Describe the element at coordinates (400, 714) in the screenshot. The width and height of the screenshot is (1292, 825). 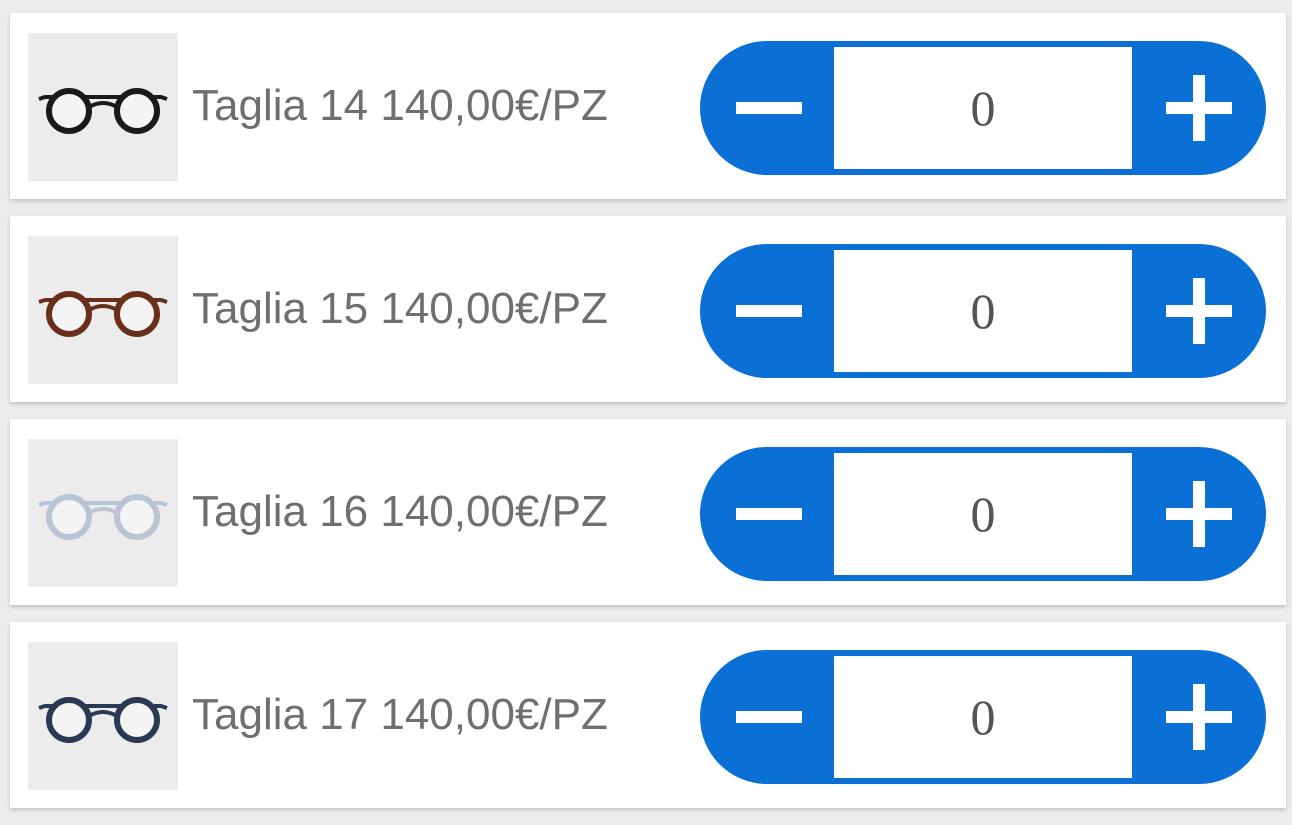
I see `product-label: Taglia 17 140,00€/PZ` at that location.